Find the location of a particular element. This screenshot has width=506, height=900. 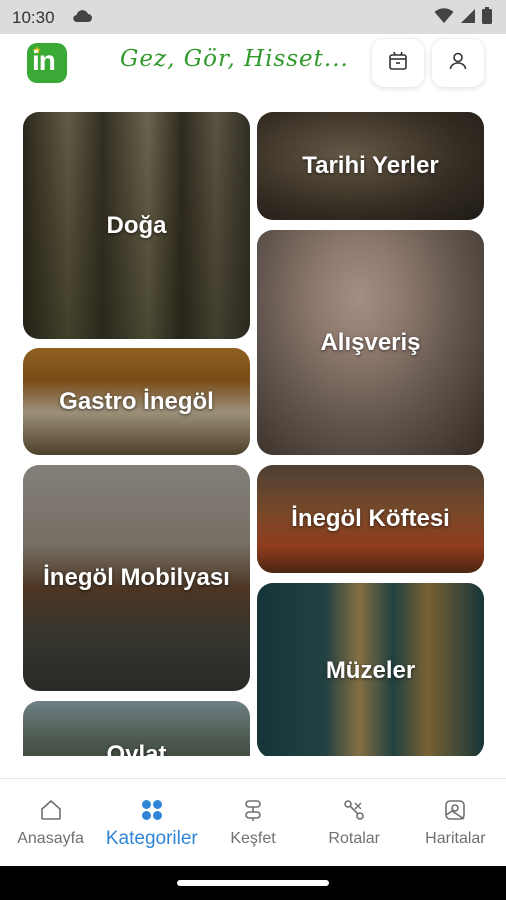

nav-item-kesfet: Keşfet is located at coordinates (252, 822).